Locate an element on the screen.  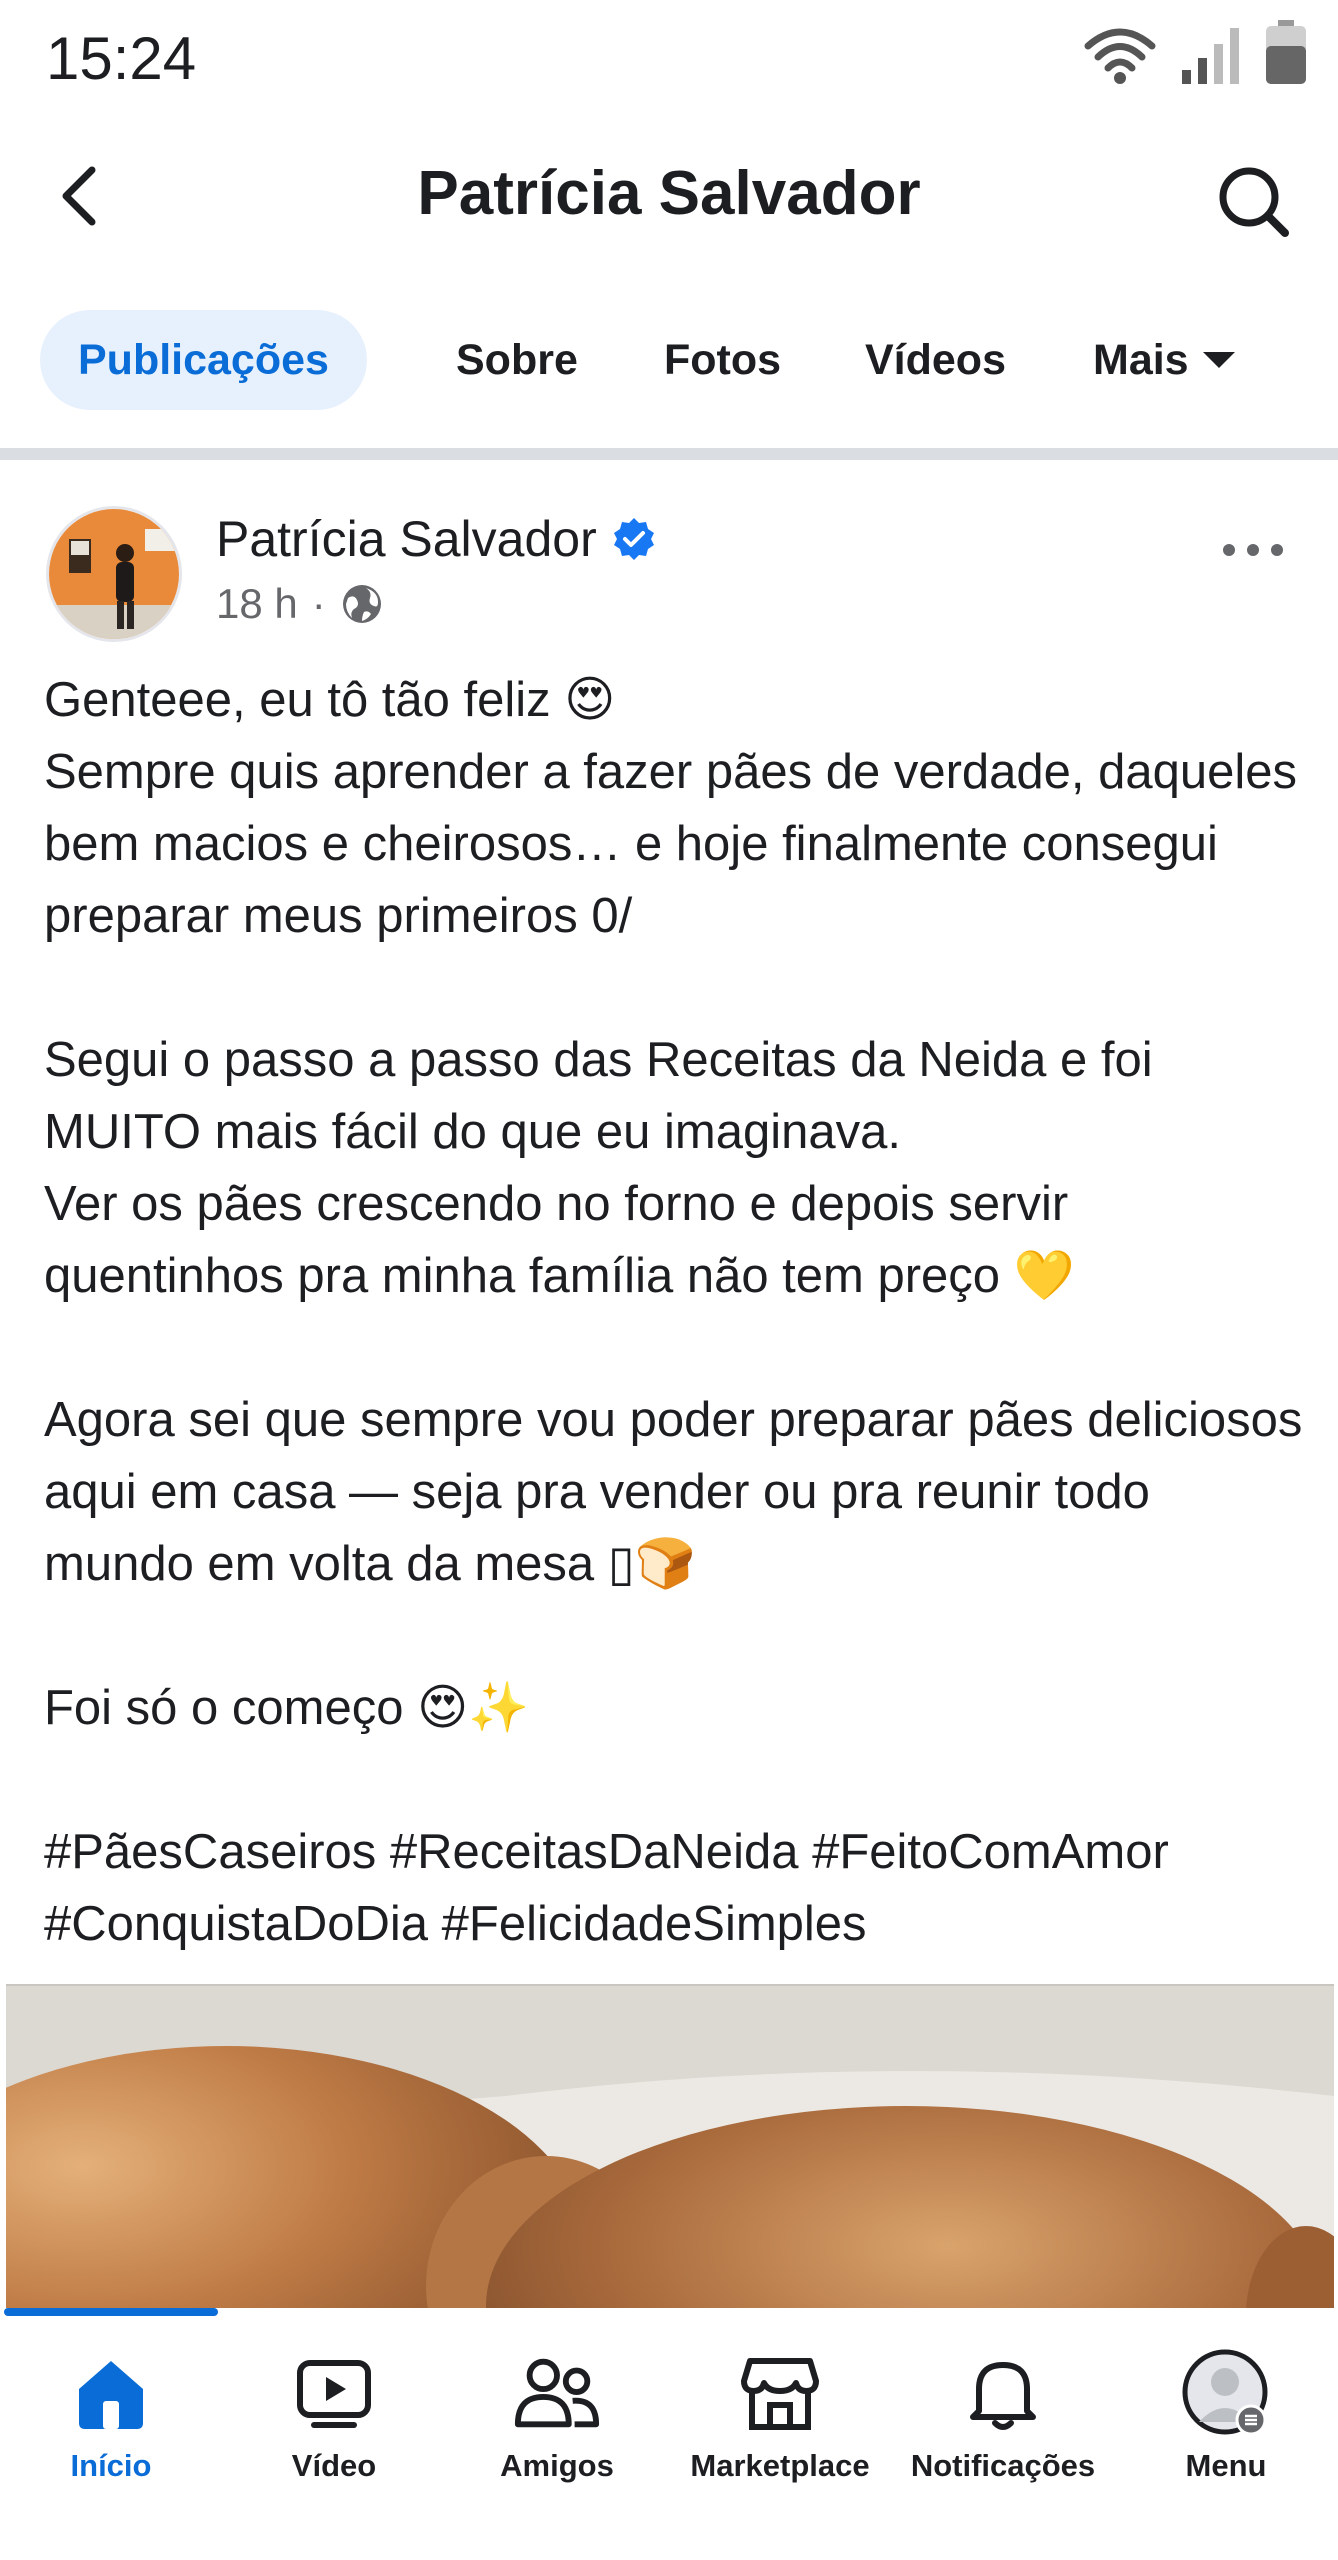
tab-label: Publicações is located at coordinates (203, 359).